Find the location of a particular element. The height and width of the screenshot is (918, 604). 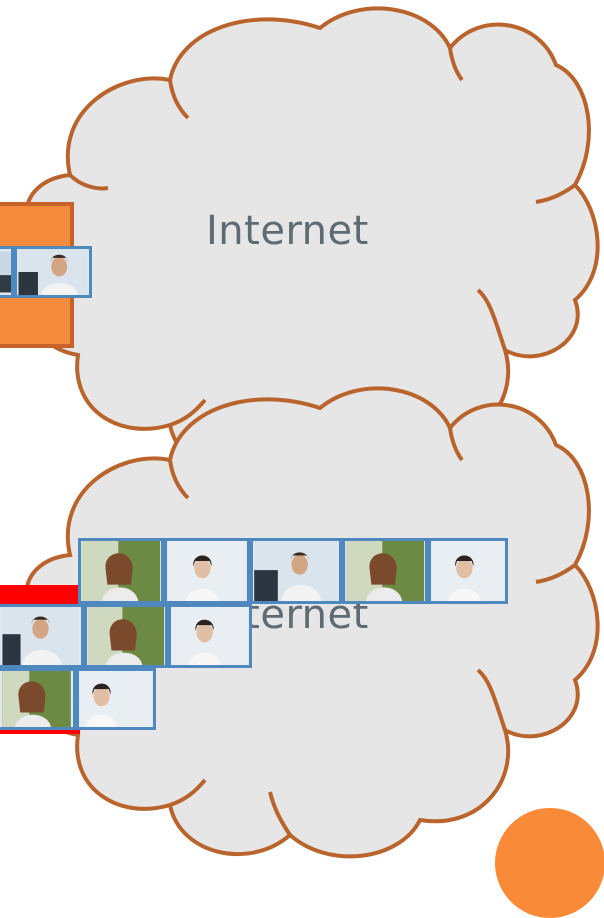

orange-accent-circle is located at coordinates (549, 863).